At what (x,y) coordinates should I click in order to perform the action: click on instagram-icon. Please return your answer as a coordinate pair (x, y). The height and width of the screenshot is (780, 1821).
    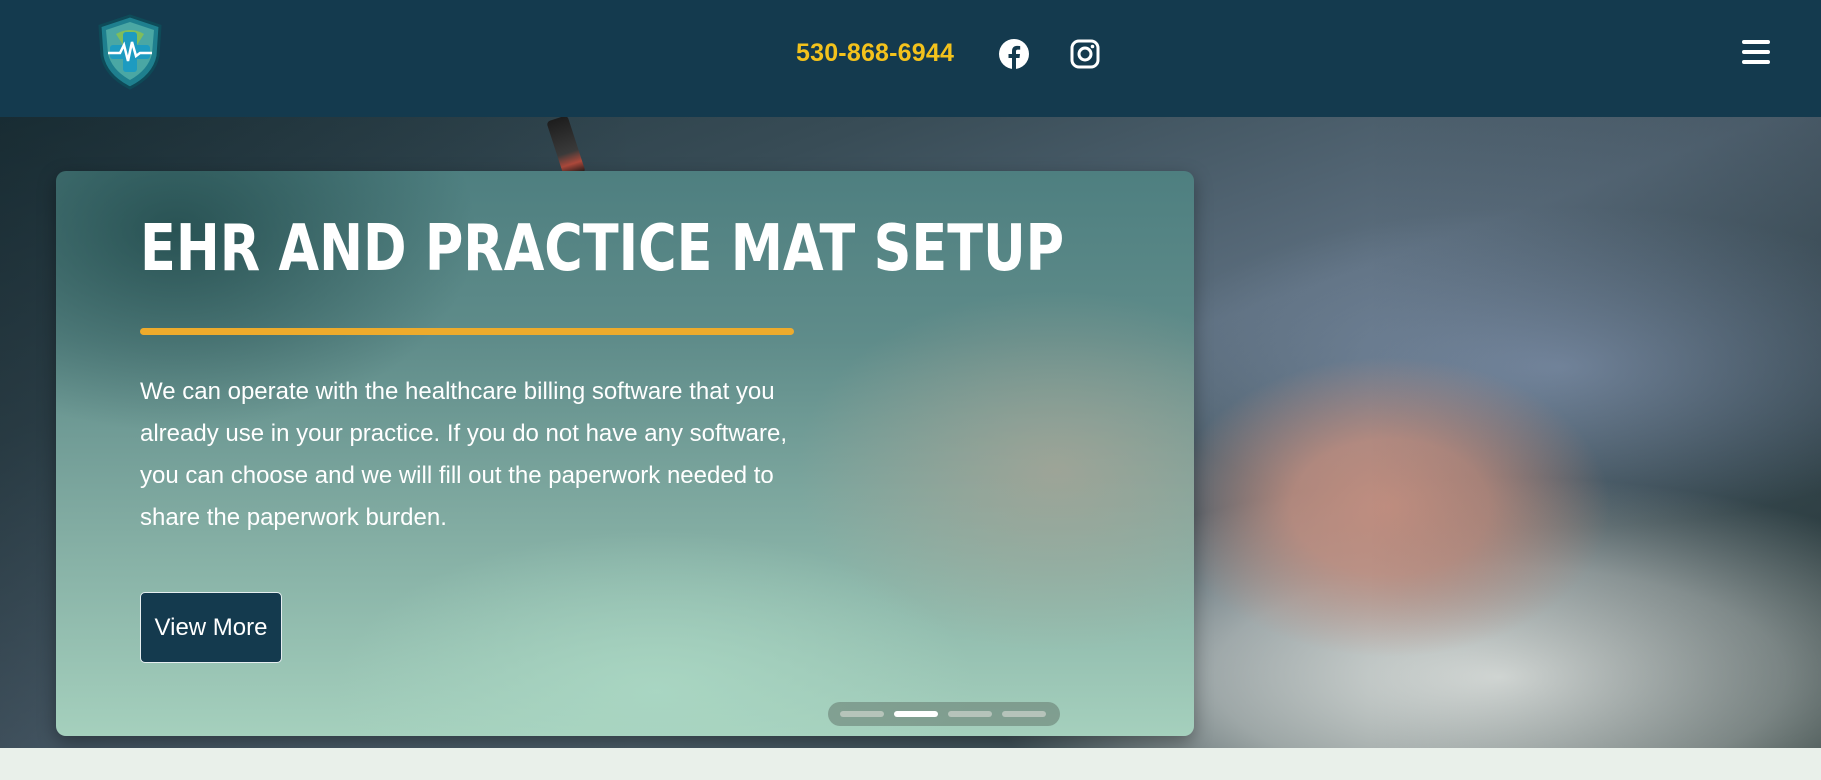
    Looking at the image, I should click on (1085, 54).